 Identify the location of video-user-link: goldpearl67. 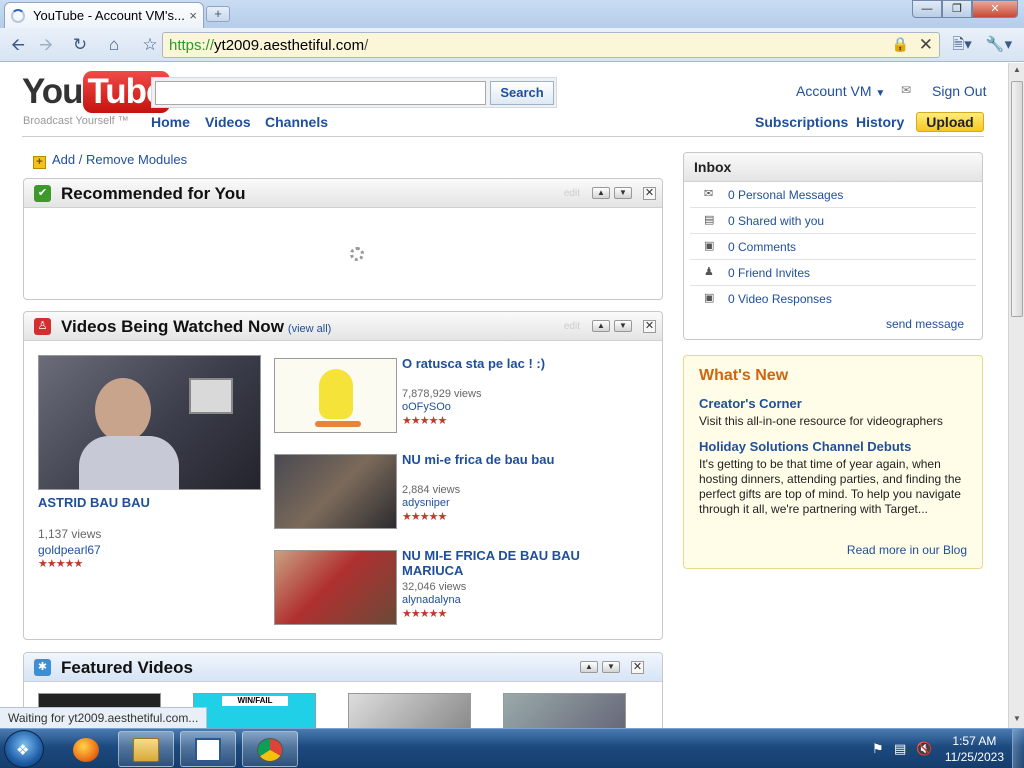
(69, 550).